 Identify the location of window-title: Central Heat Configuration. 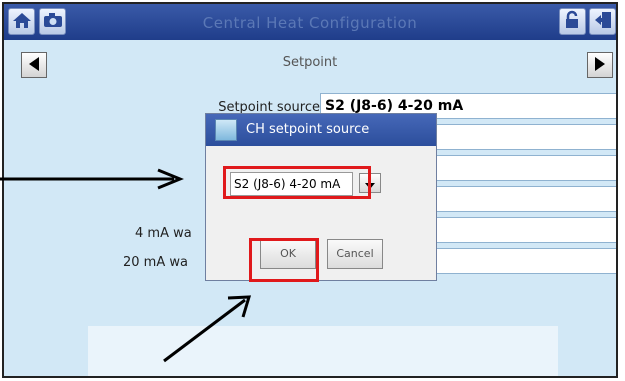
(310, 23).